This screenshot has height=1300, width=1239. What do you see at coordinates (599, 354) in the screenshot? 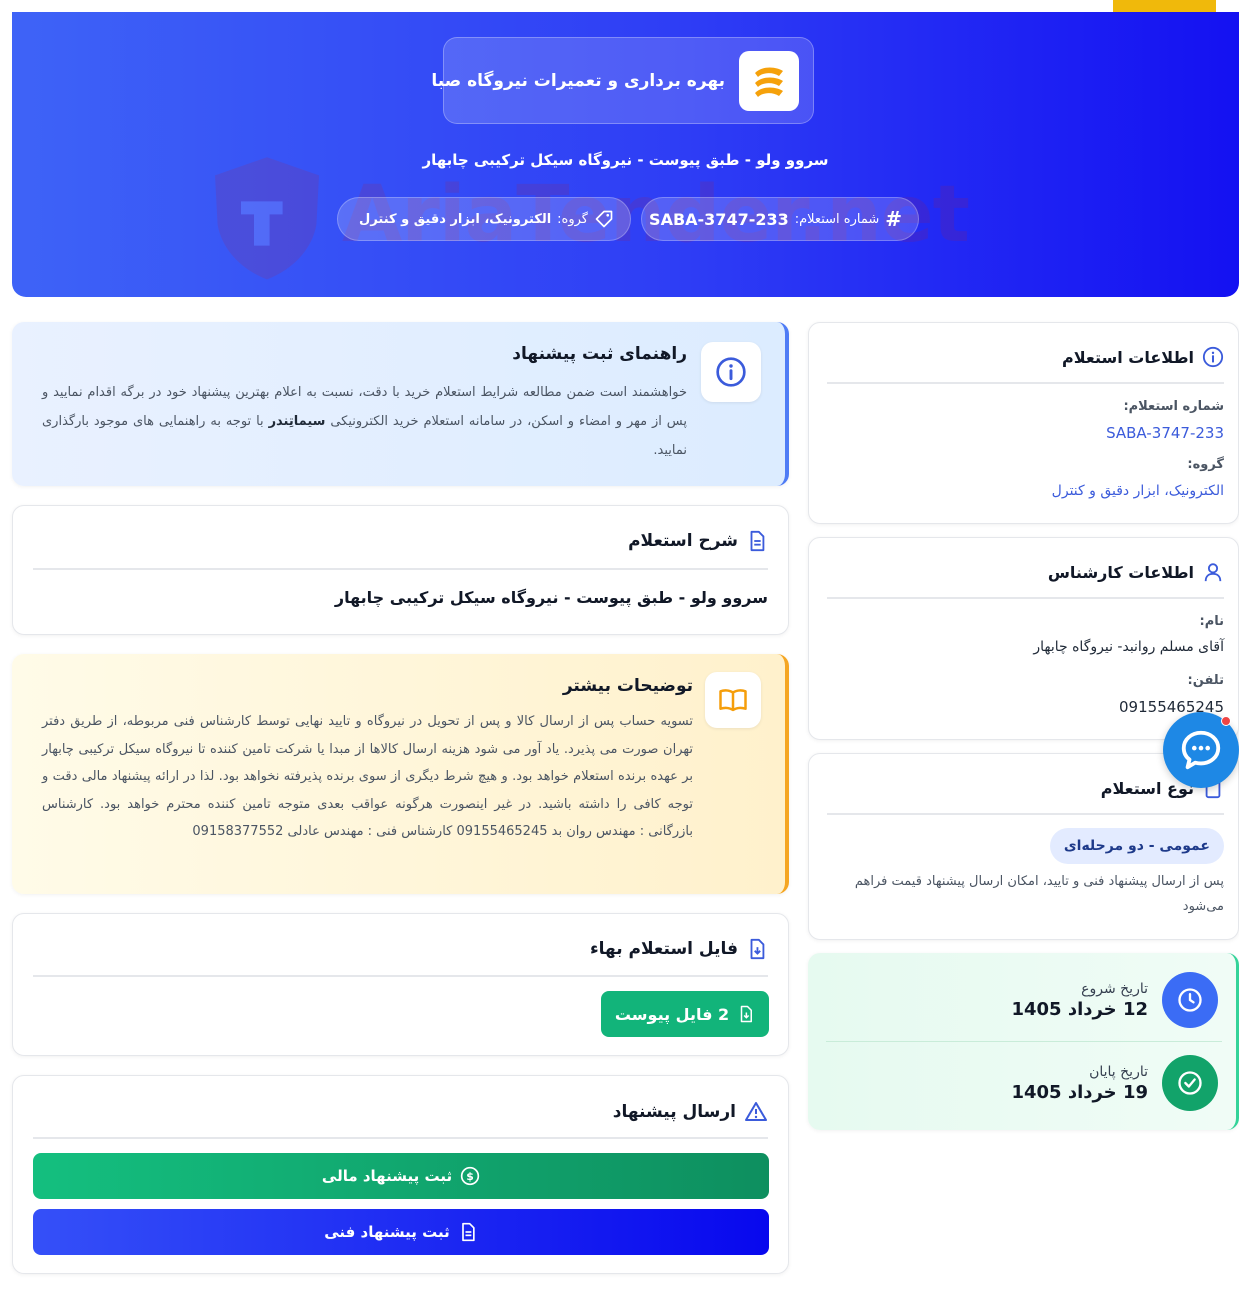
I see `guide-title: راهنمای ثبت پیشنهاد` at bounding box center [599, 354].